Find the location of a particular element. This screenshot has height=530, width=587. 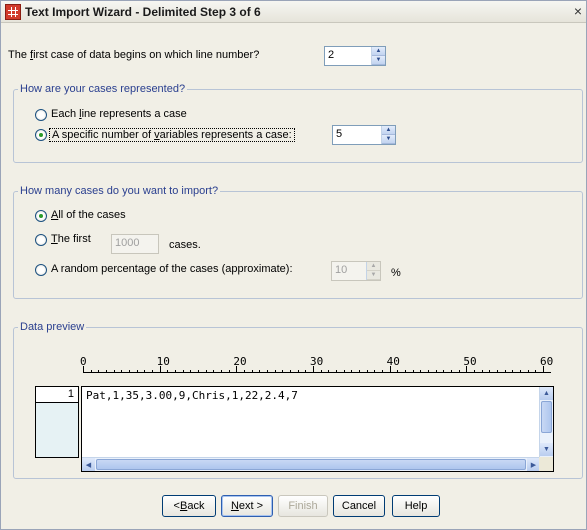

cancel-button: Cancel is located at coordinates (359, 506).